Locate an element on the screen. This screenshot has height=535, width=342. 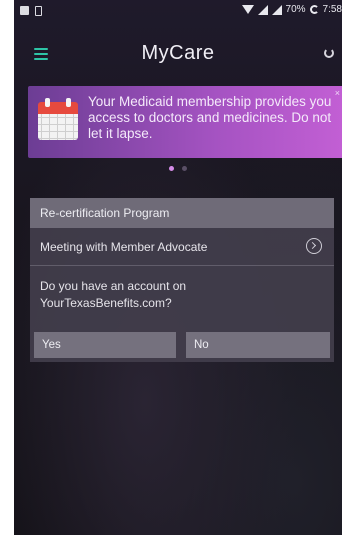
notification-icons is located at coordinates (31, 11).